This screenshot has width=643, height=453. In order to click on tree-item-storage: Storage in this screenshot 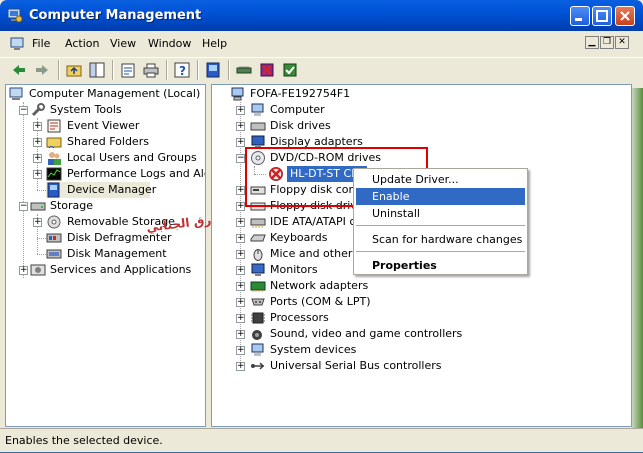, I will do `click(115, 206)`.